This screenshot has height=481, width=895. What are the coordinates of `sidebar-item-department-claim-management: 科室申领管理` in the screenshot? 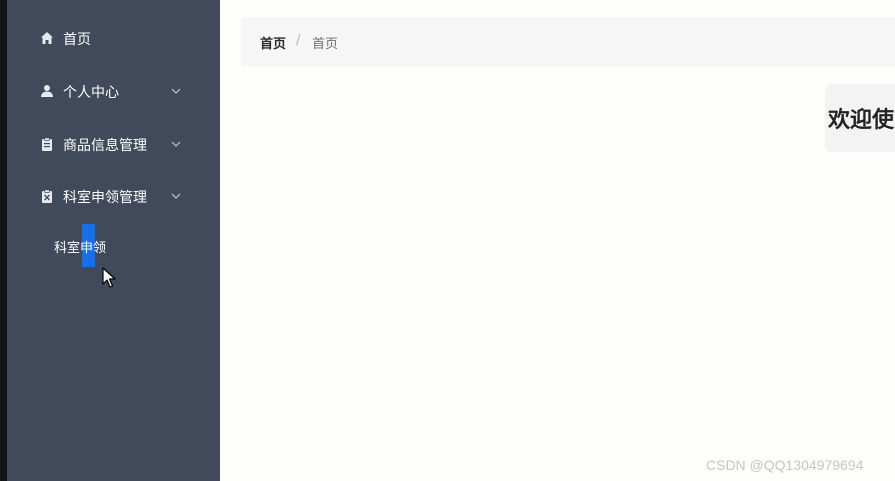 It's located at (113, 196).